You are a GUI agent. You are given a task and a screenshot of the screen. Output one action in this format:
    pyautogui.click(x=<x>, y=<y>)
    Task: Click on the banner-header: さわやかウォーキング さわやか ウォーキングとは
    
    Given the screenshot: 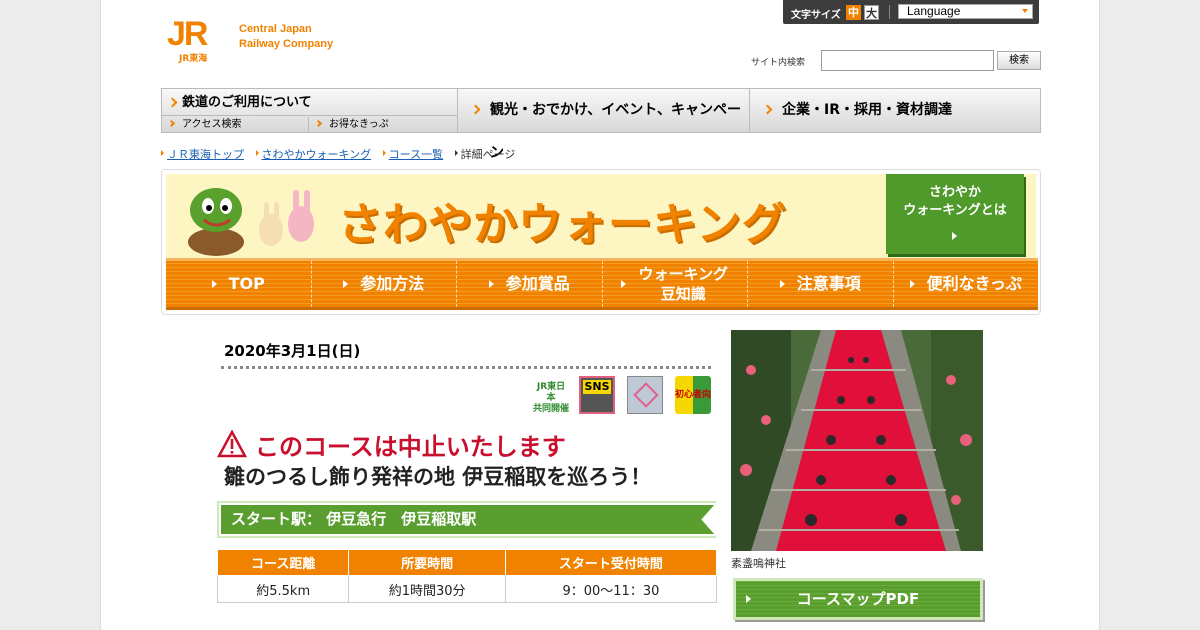 What is the action you would take?
    pyautogui.click(x=601, y=216)
    